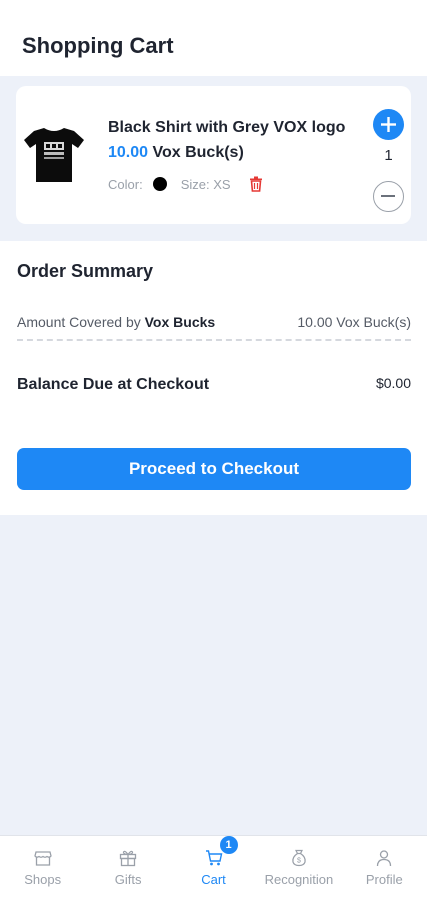 The width and height of the screenshot is (427, 900). What do you see at coordinates (128, 152) in the screenshot?
I see `price-value: 10.00` at bounding box center [128, 152].